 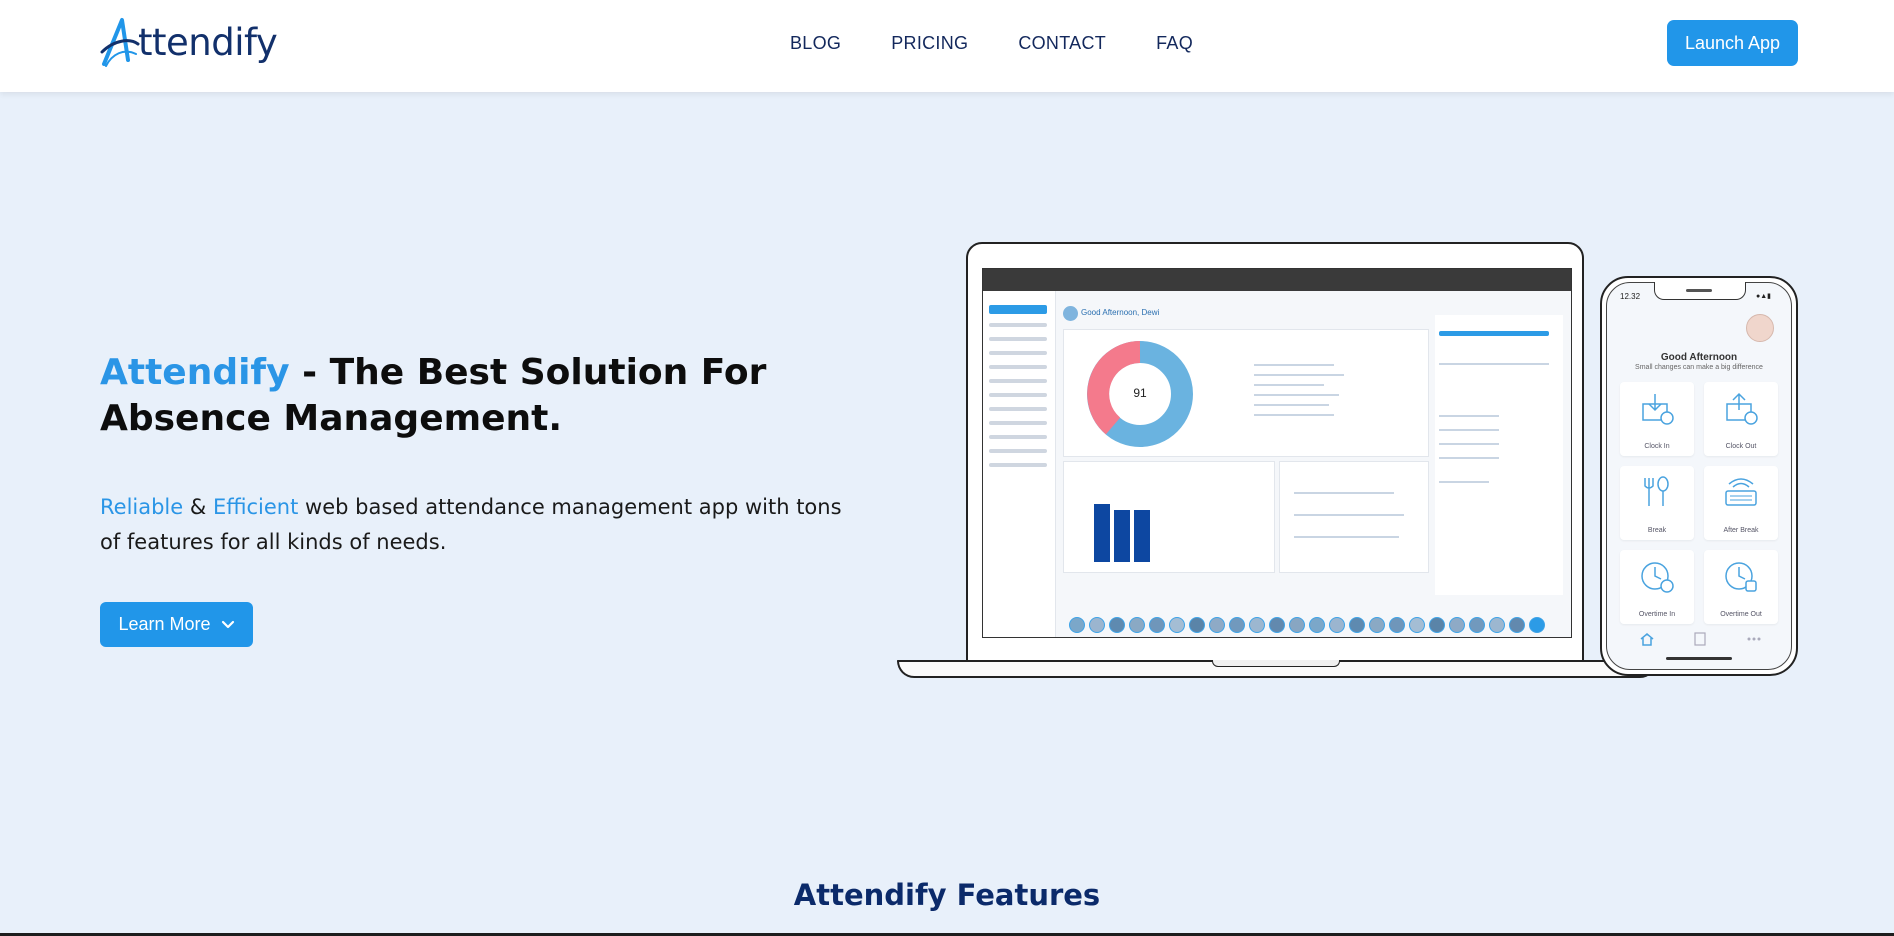 I want to click on fork-spoon-icon, so click(x=1656, y=491).